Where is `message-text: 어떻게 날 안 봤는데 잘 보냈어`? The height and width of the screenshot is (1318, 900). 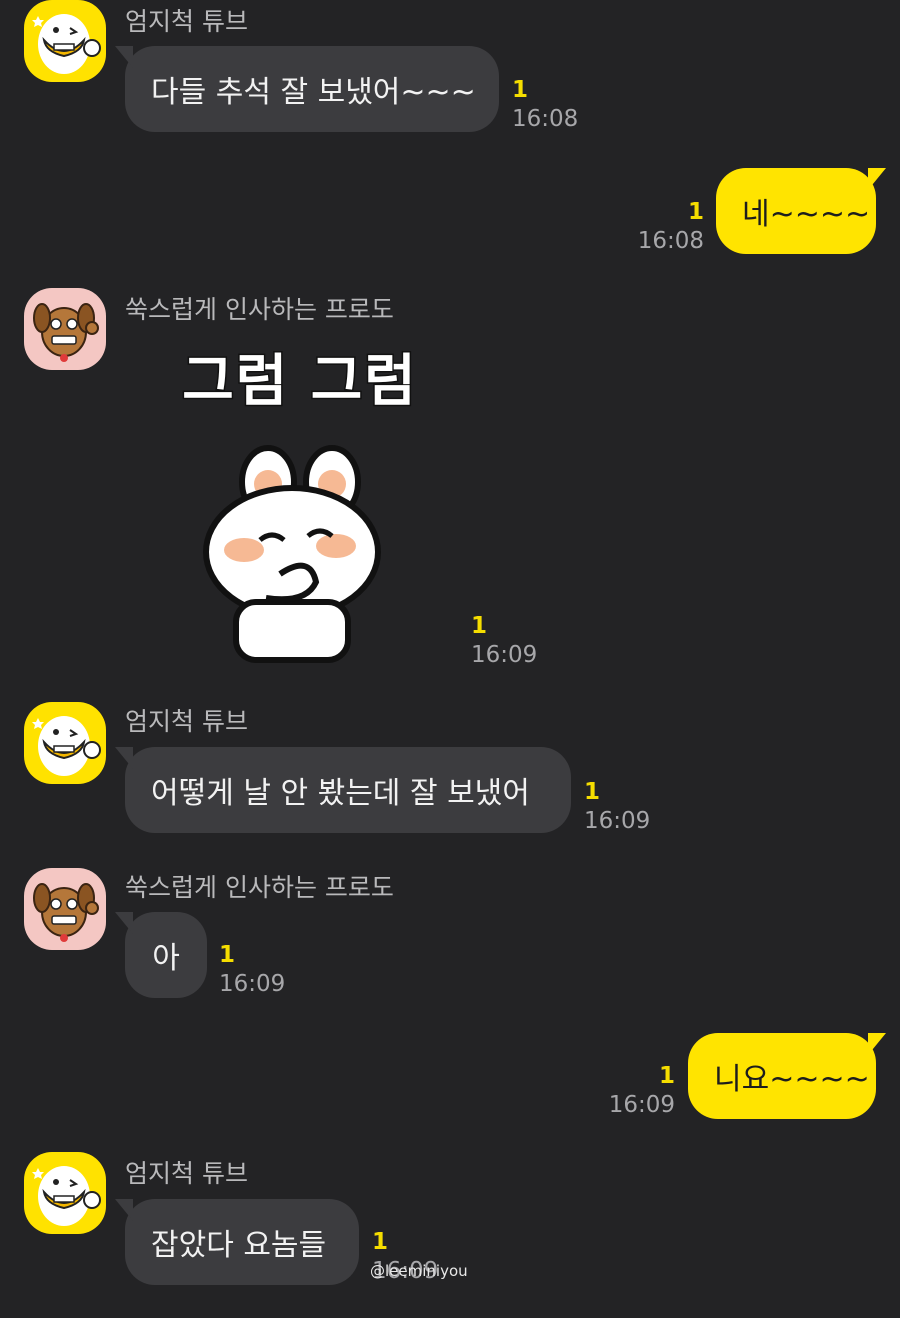 message-text: 어떻게 날 안 봤는데 잘 보냈어 is located at coordinates (340, 793).